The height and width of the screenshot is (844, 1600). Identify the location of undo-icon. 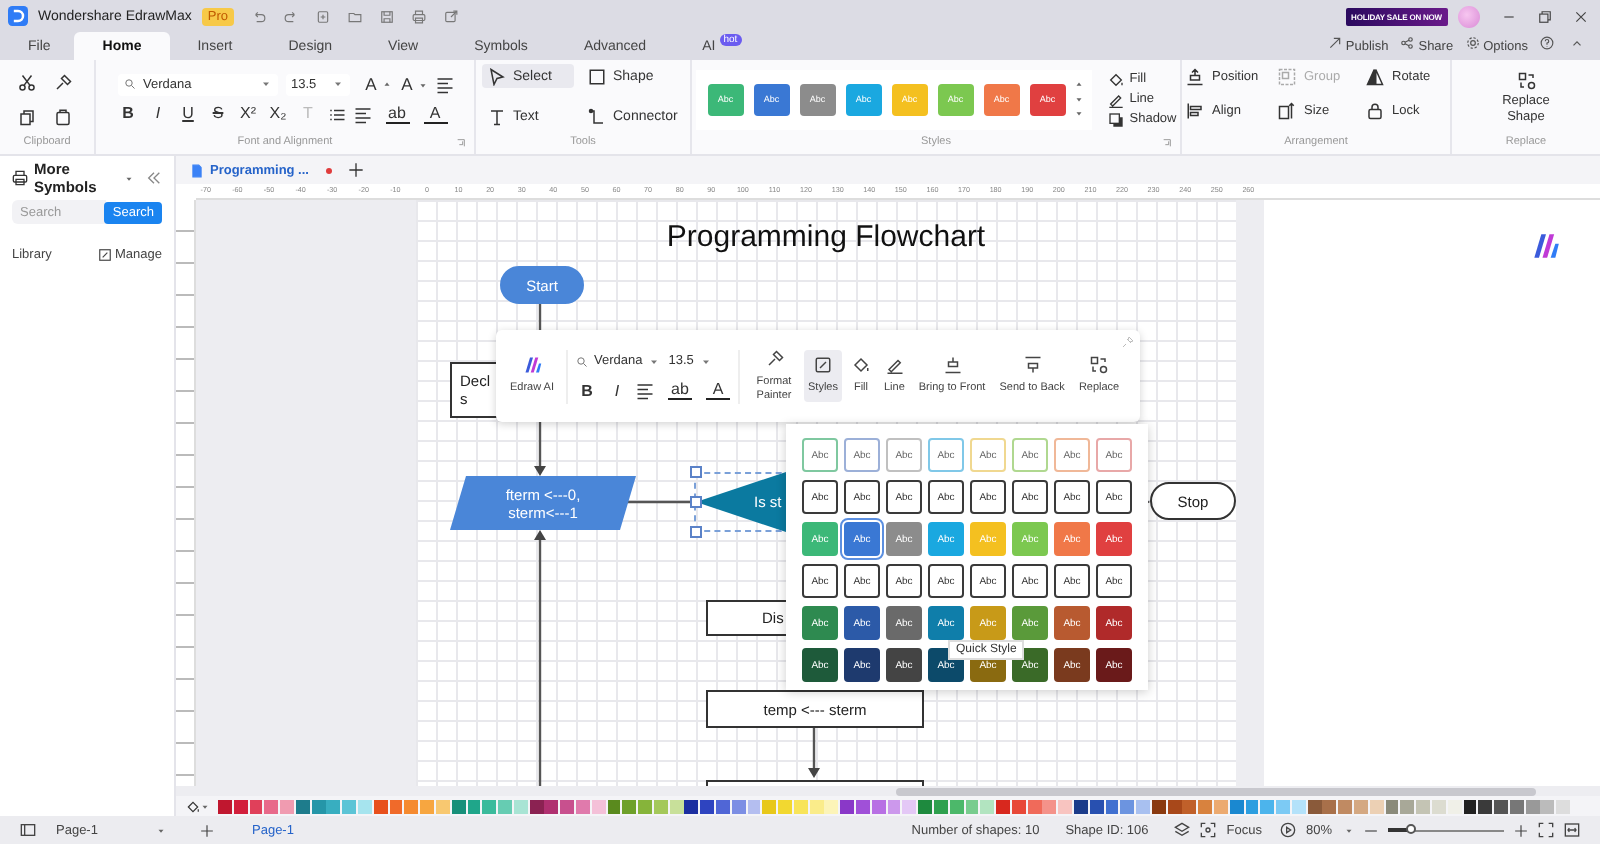
(259, 16).